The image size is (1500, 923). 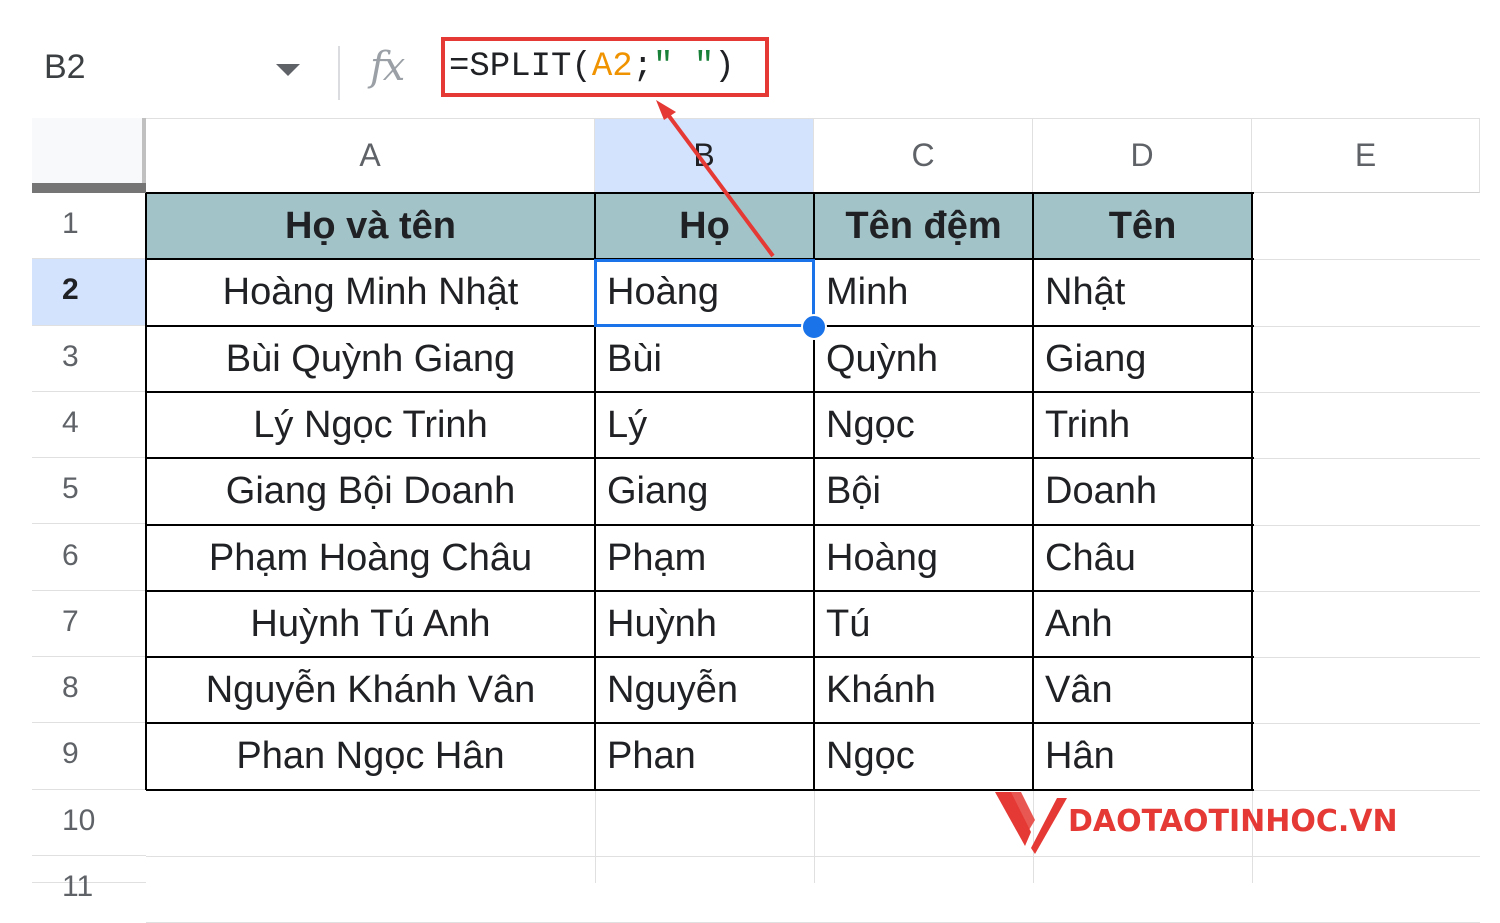 I want to click on annotation-arrow, so click(x=715, y=179).